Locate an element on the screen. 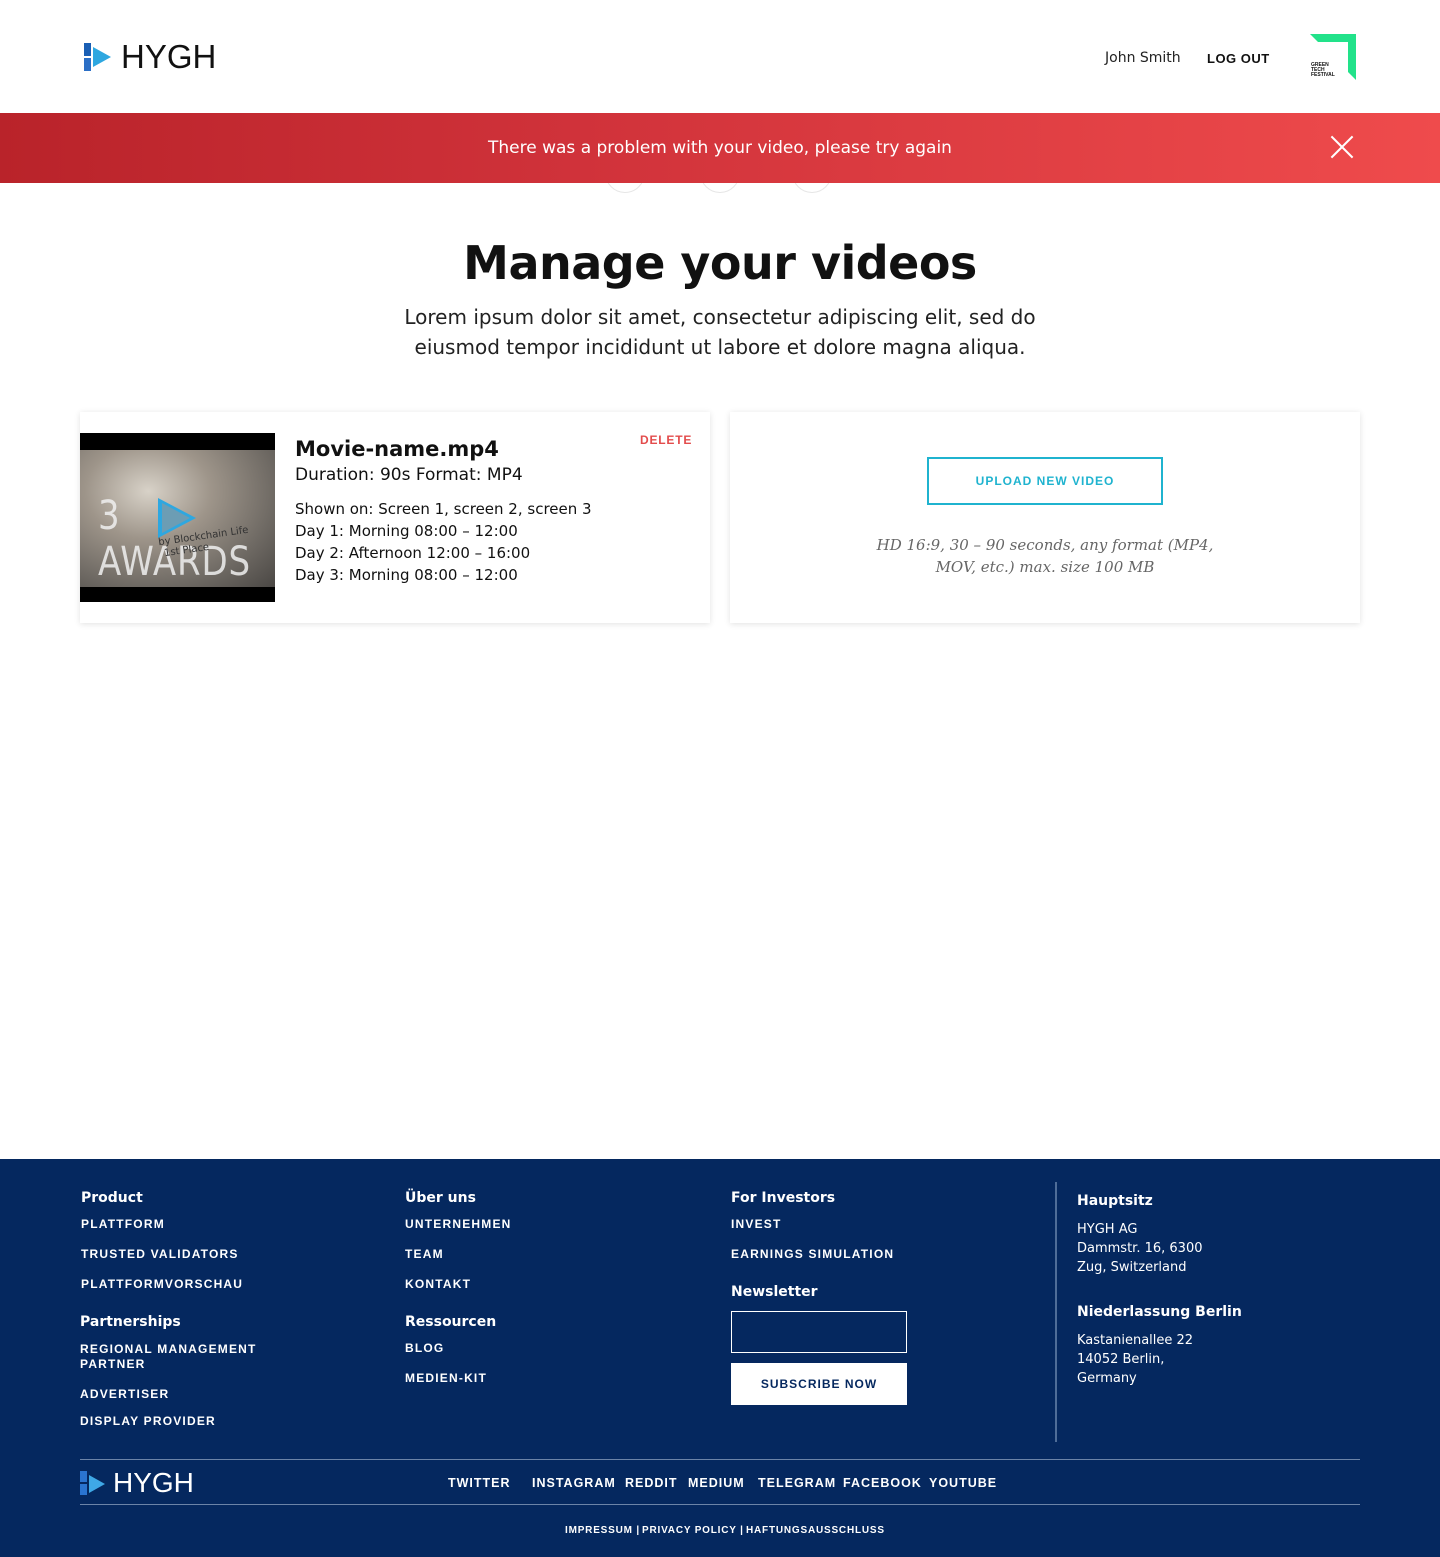 This screenshot has height=1557, width=1440. footer-link-invest: INVEST is located at coordinates (756, 1224).